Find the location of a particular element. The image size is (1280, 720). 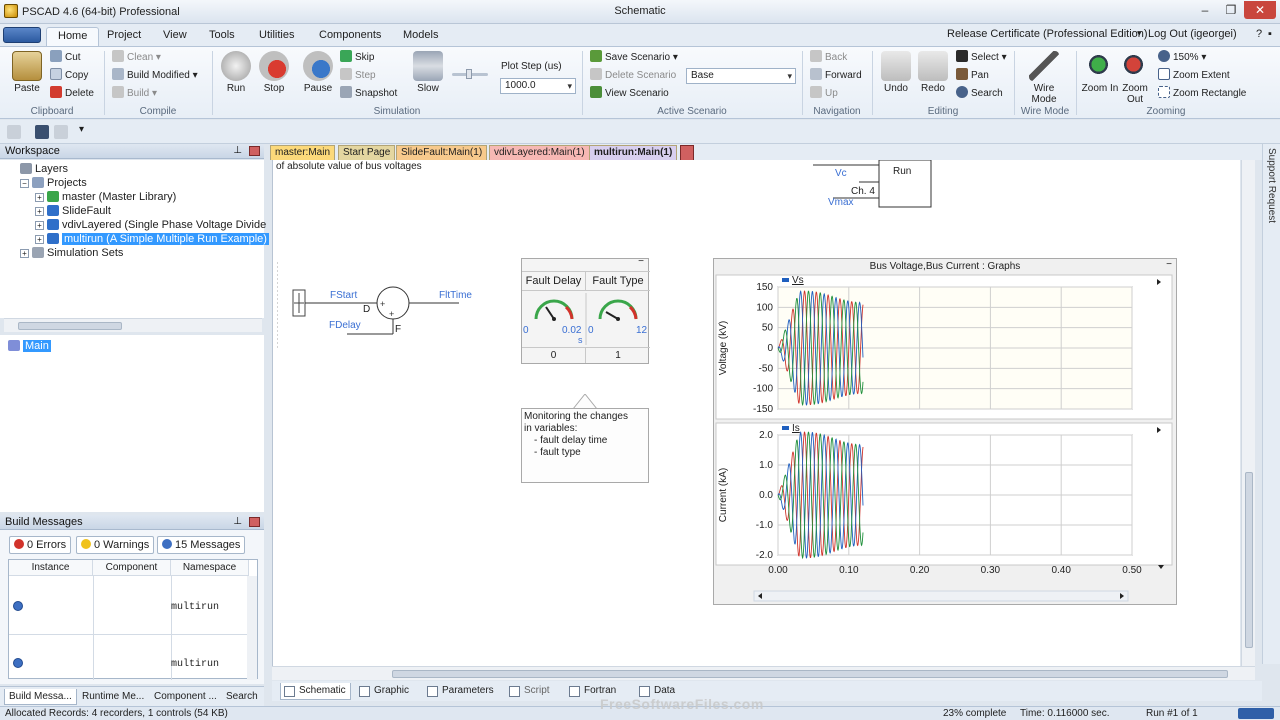

wire-mode-button: Wire Mode is located at coordinates (1044, 78).